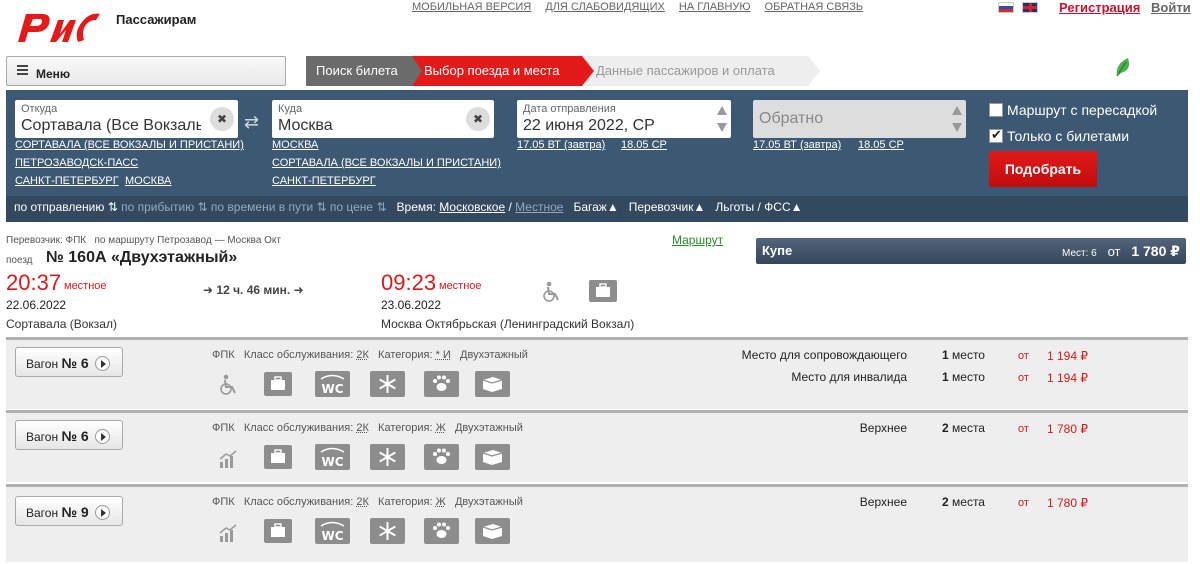  I want to click on baggage-filter: Багаж, so click(589, 207).